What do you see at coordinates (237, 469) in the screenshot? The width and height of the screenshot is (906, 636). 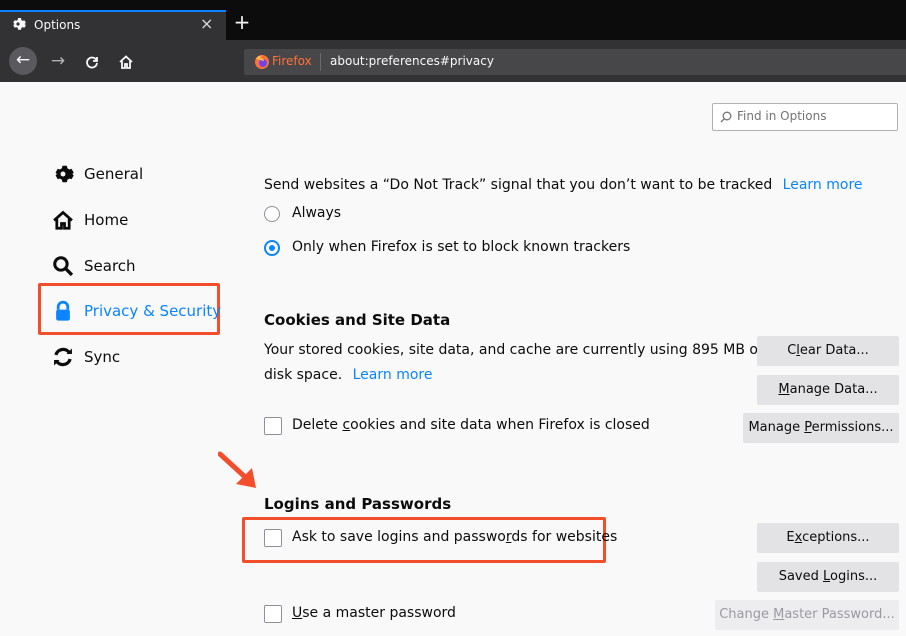 I see `annotation-arrow-icon` at bounding box center [237, 469].